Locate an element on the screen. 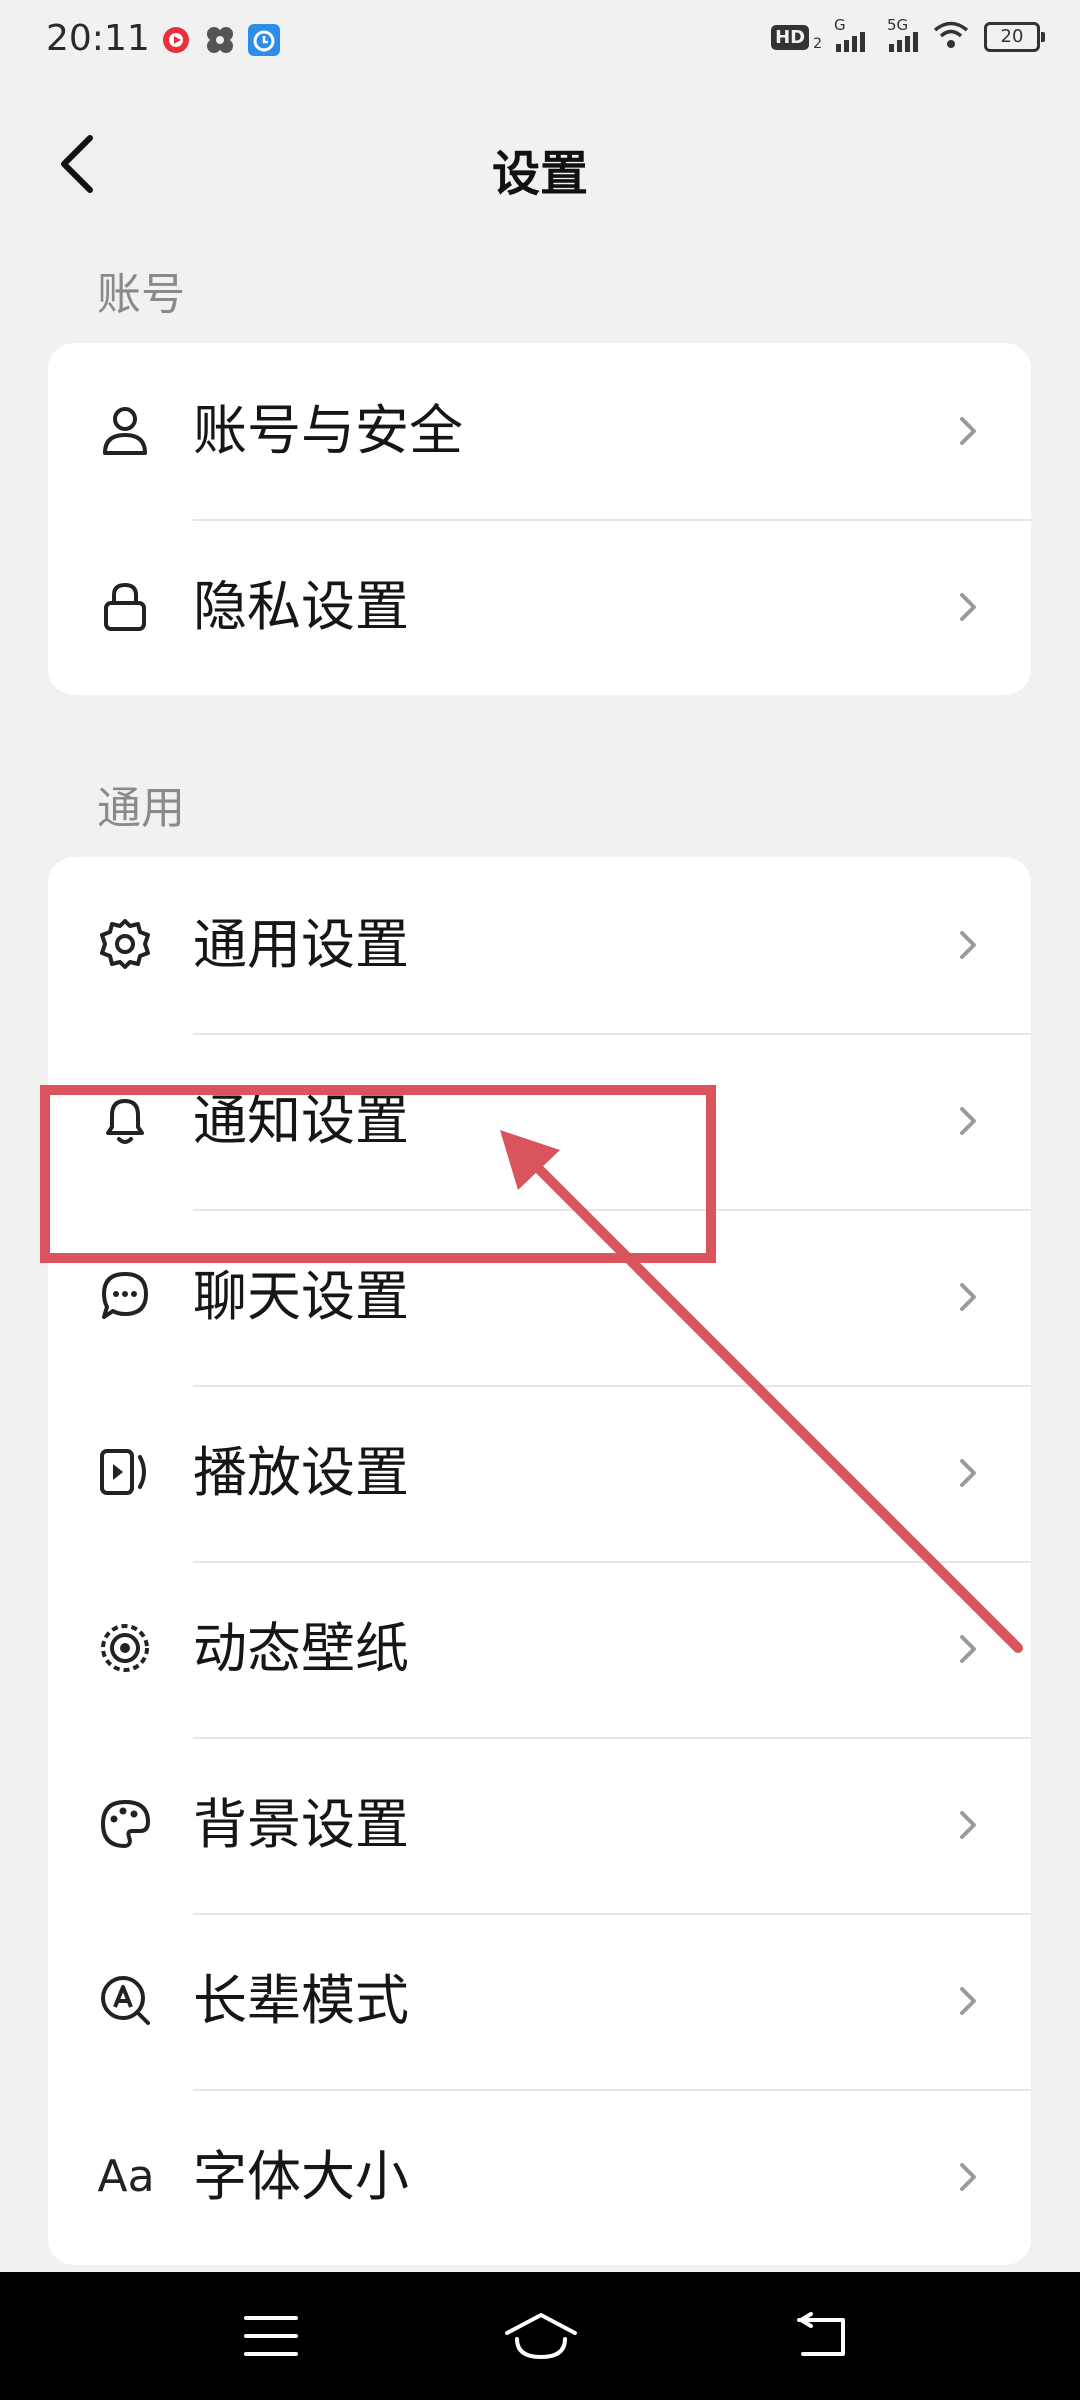  row-font-size: Aa 字体大小 is located at coordinates (539, 2177).